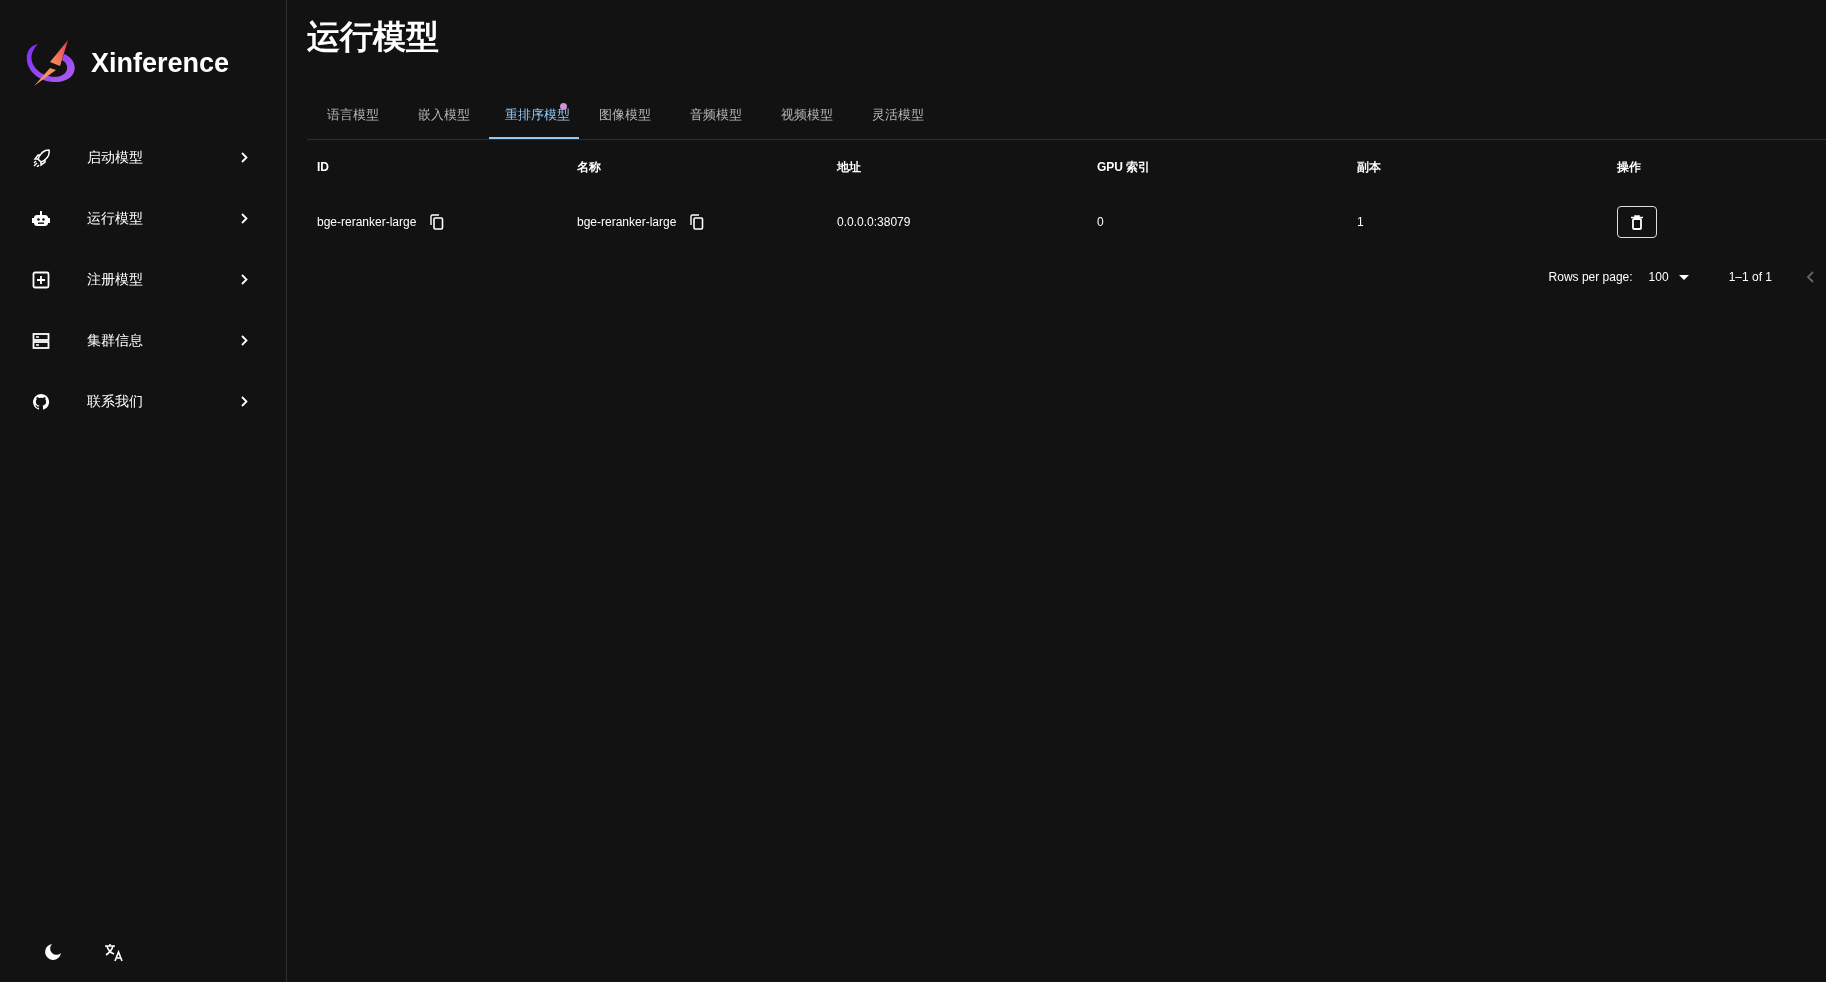 Image resolution: width=1826 pixels, height=982 pixels. I want to click on column-header: 副本, so click(1369, 167).